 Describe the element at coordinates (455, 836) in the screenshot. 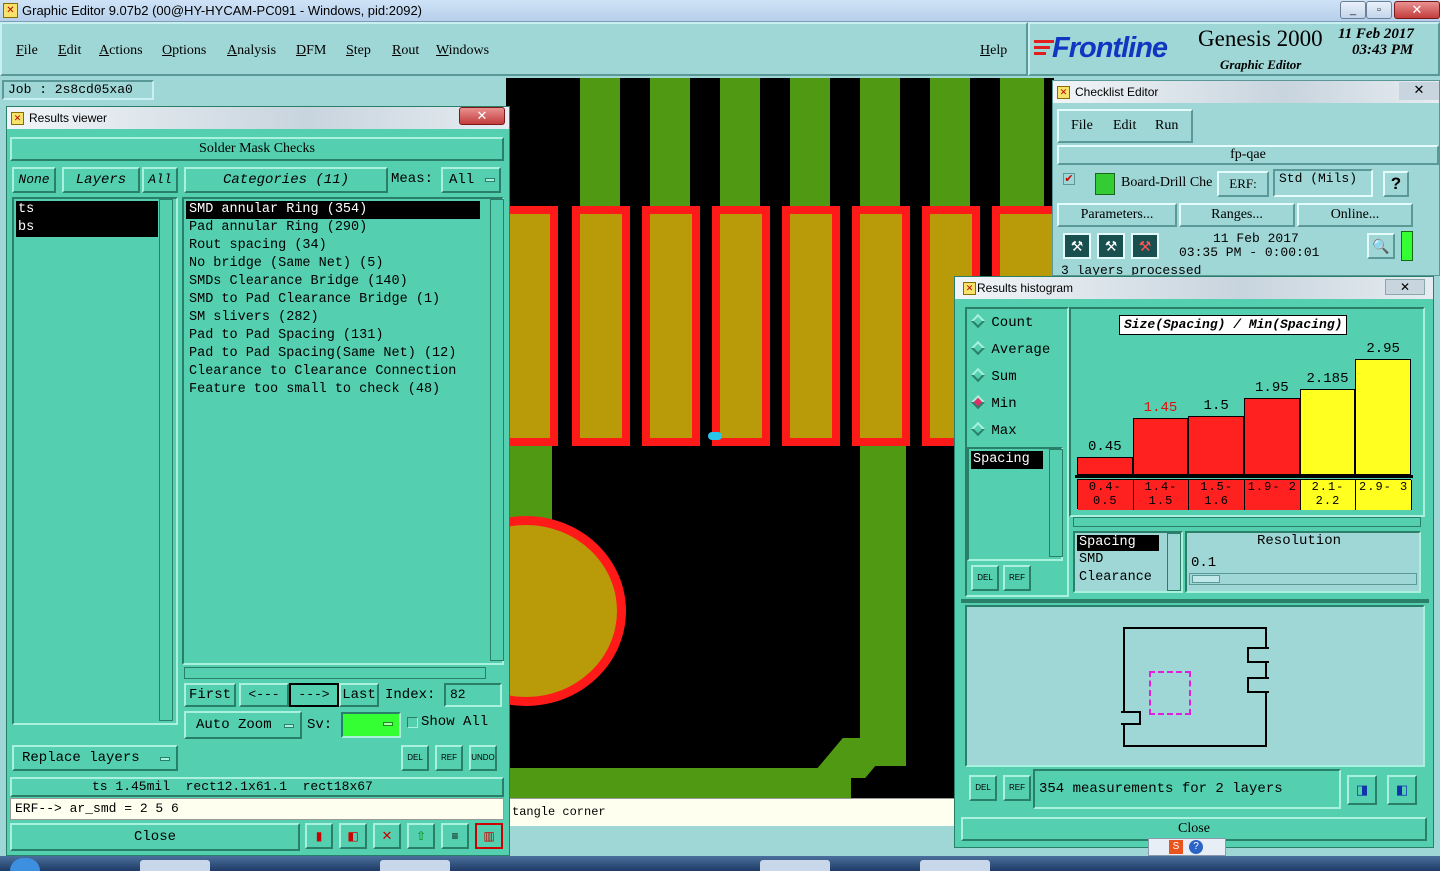

I see `report-icon: ≡` at that location.